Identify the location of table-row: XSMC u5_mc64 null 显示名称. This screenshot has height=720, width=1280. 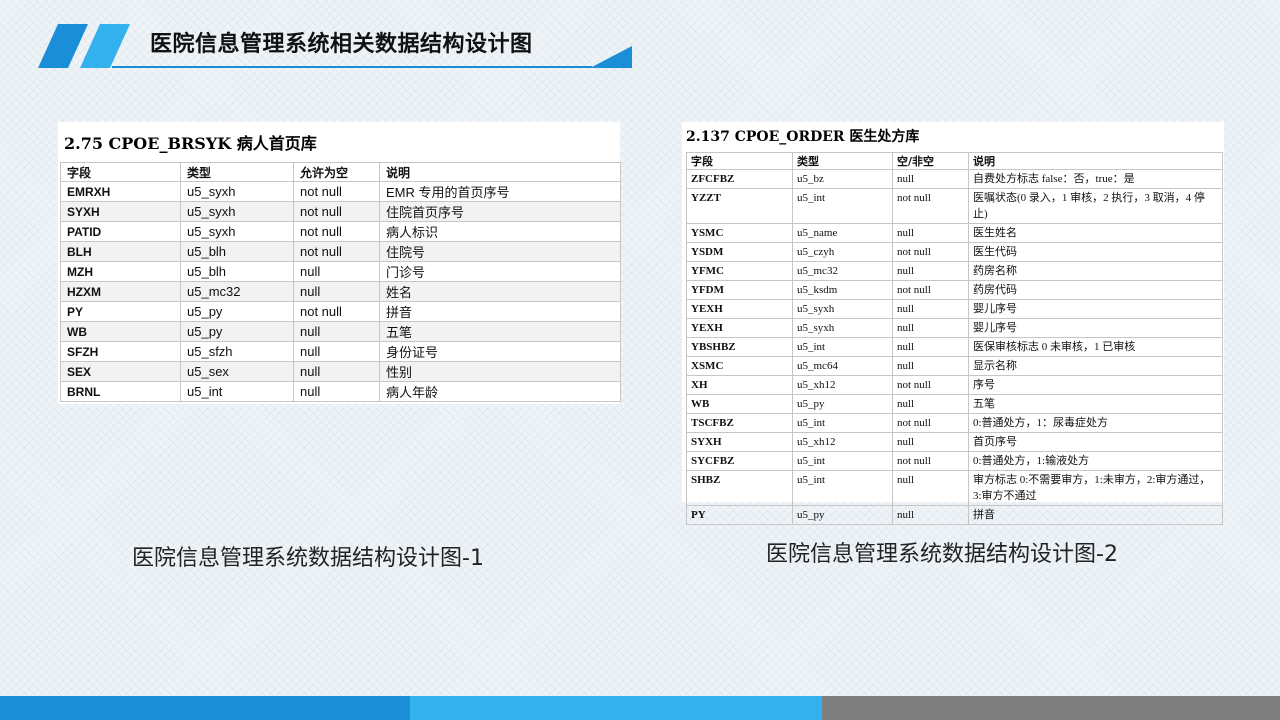
(954, 366).